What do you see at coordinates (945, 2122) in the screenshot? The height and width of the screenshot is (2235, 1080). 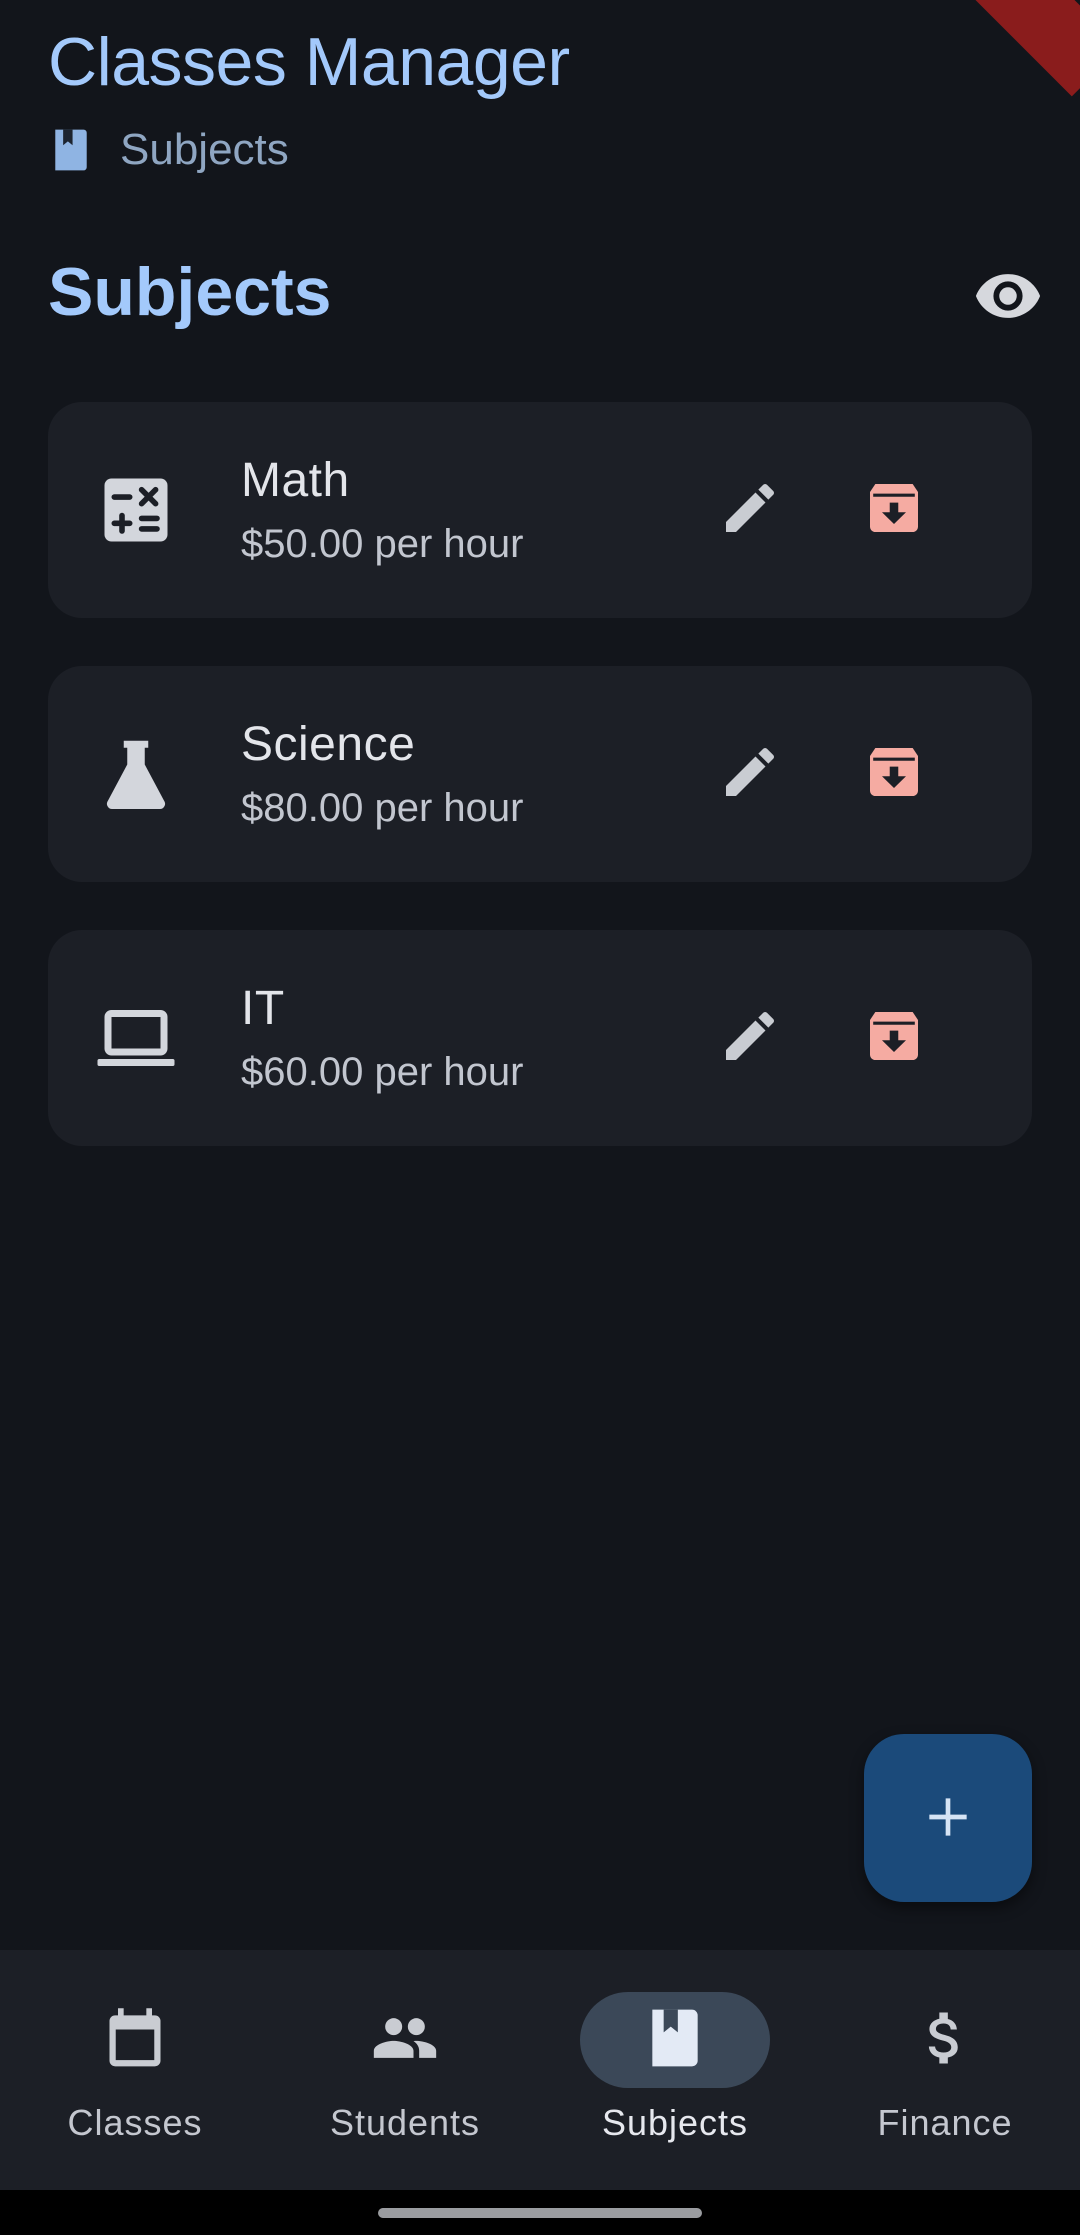 I see `nav-label: Finance` at bounding box center [945, 2122].